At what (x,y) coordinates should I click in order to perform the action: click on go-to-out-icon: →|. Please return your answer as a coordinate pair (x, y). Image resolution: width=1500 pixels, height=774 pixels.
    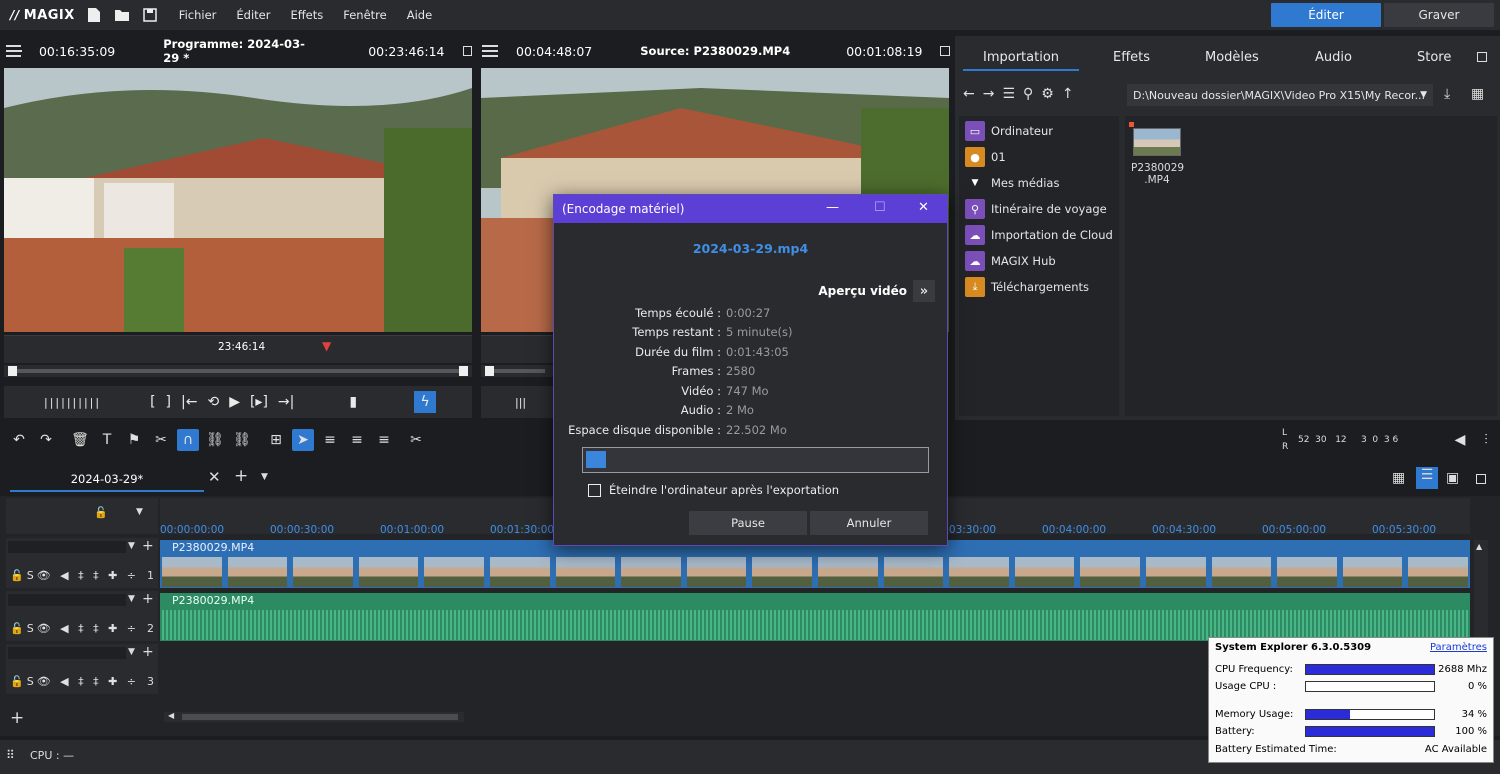
    Looking at the image, I should click on (286, 402).